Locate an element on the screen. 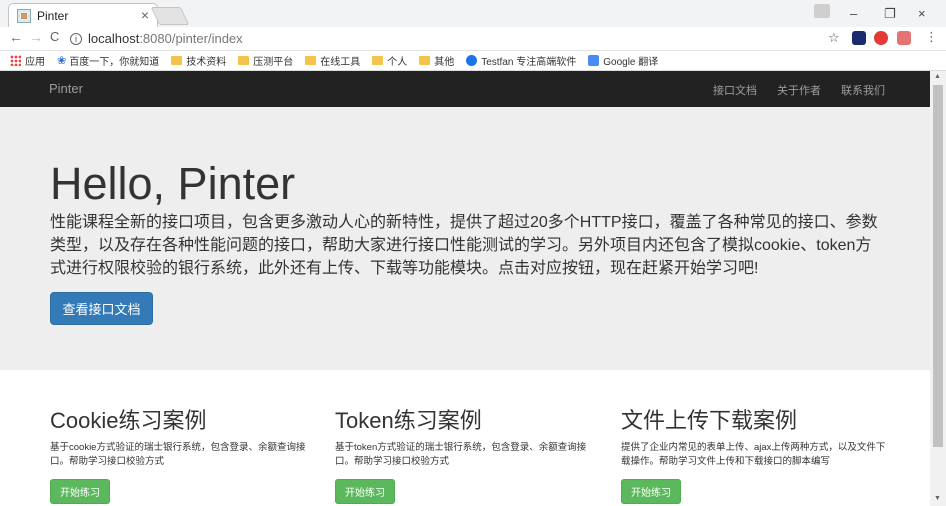 The height and width of the screenshot is (506, 946). address-bar: i localhost :8080/pinter/index is located at coordinates (461, 38).